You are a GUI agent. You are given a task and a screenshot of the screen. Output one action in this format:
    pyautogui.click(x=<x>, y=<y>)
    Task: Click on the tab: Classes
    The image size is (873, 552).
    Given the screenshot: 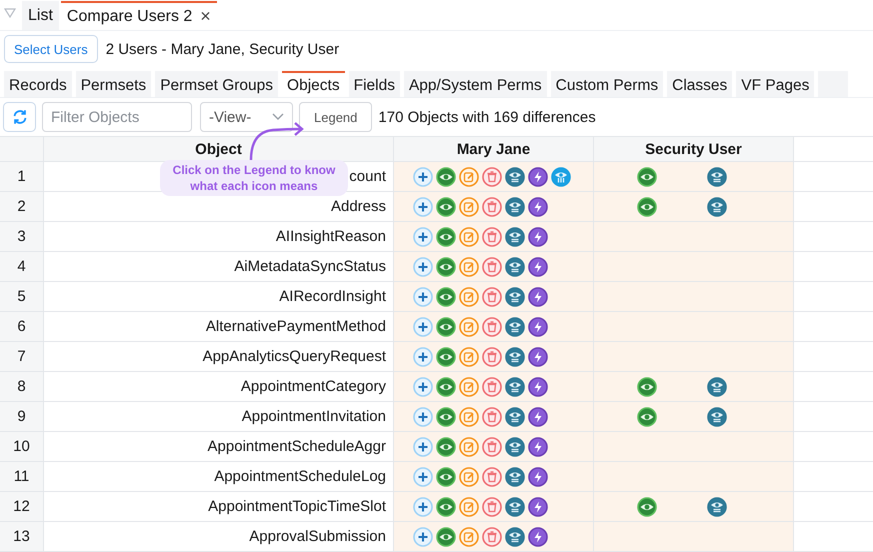 What is the action you would take?
    pyautogui.click(x=699, y=84)
    